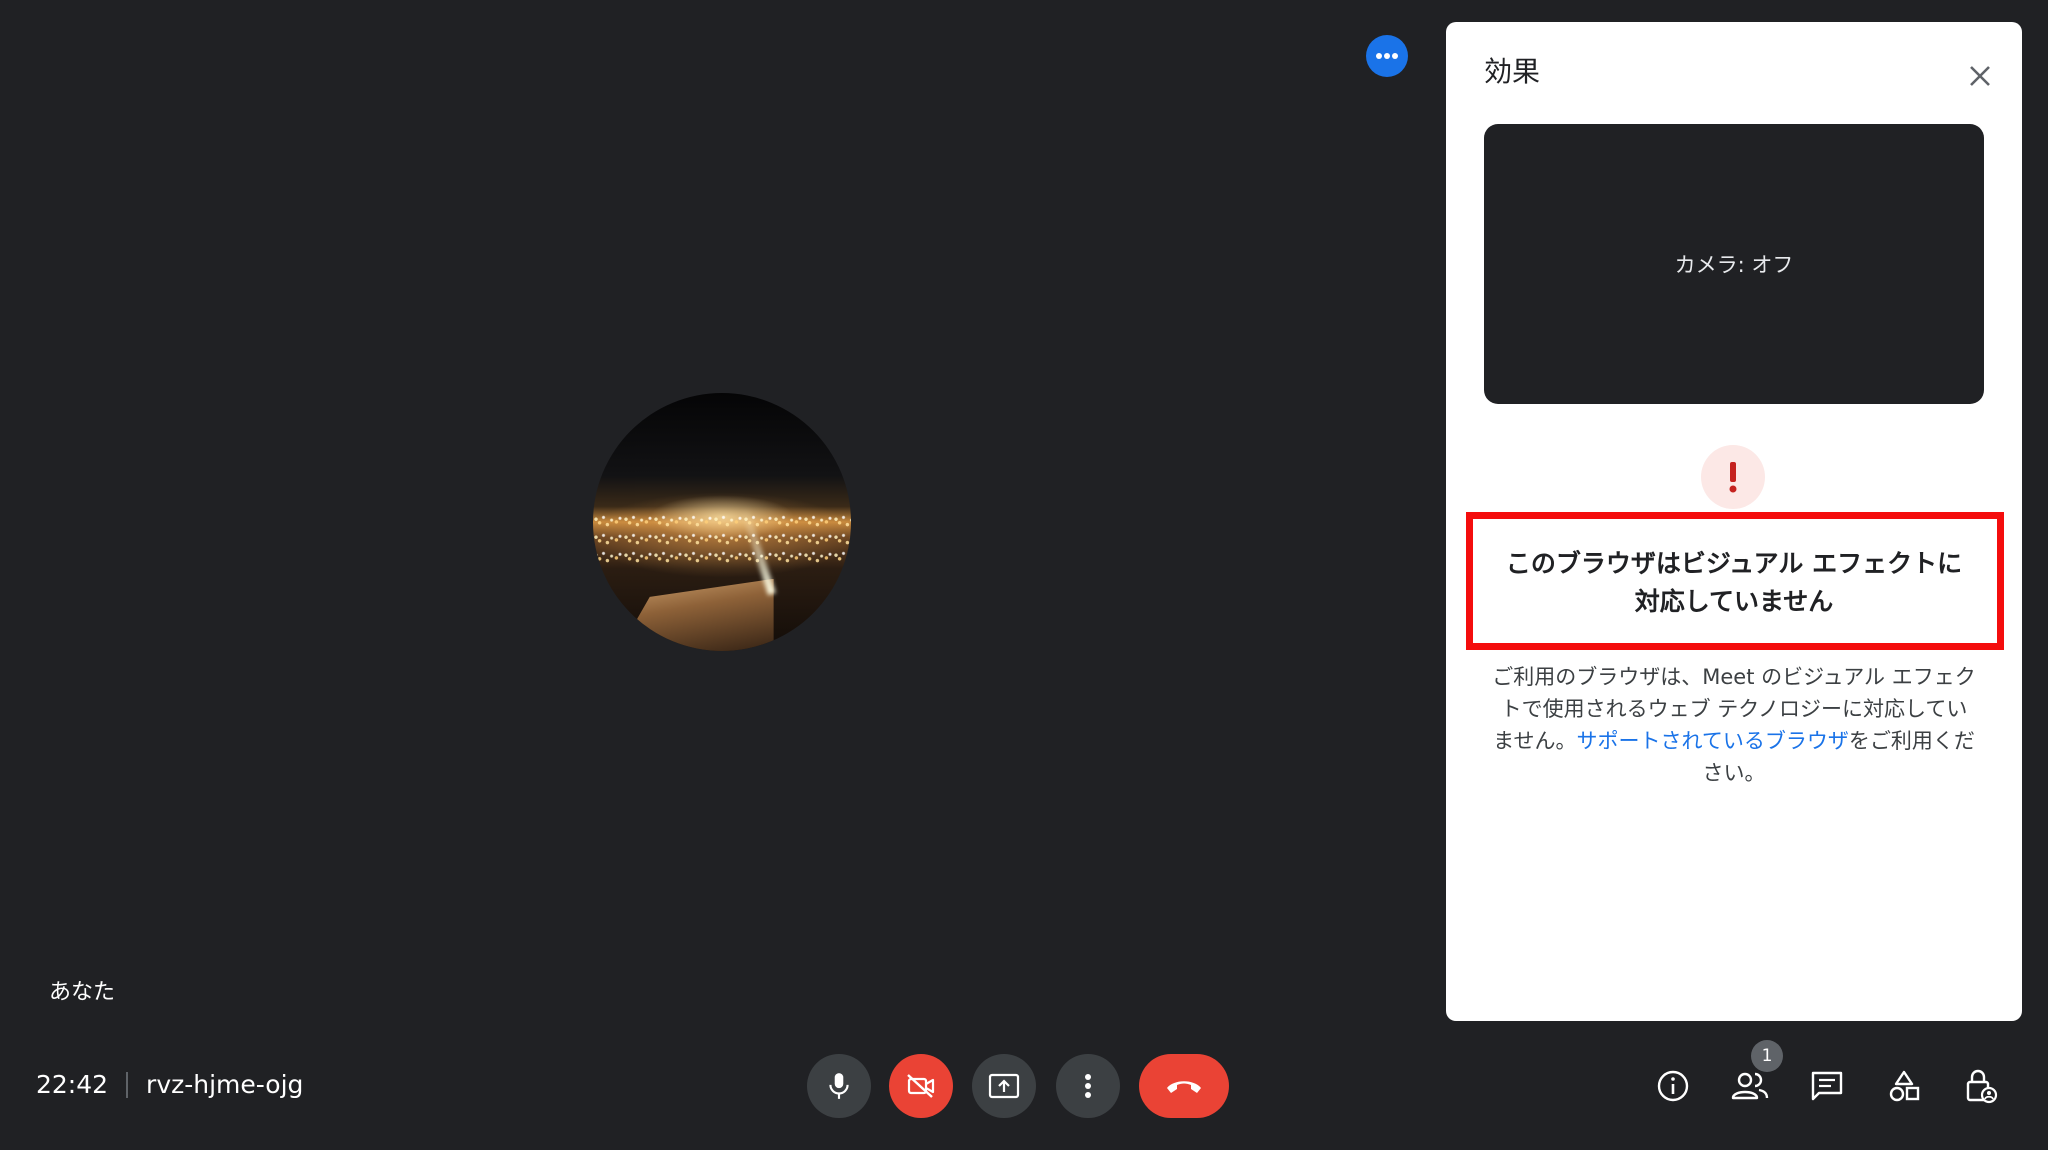 The image size is (2048, 1150). I want to click on host-controls-icon, so click(1982, 1086).